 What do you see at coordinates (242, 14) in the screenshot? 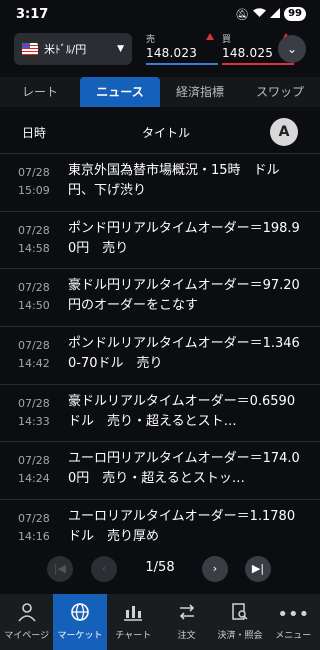
I see `mute-icon: 🔕︎` at bounding box center [242, 14].